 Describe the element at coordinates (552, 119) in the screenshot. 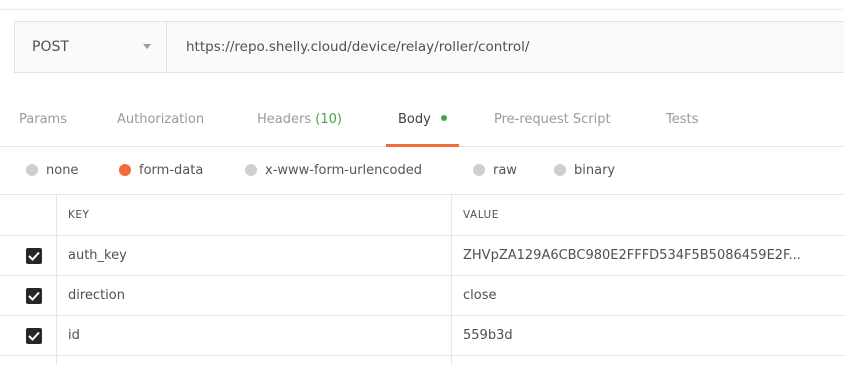

I see `tab-pre-request-label: Pre-request Script` at that location.